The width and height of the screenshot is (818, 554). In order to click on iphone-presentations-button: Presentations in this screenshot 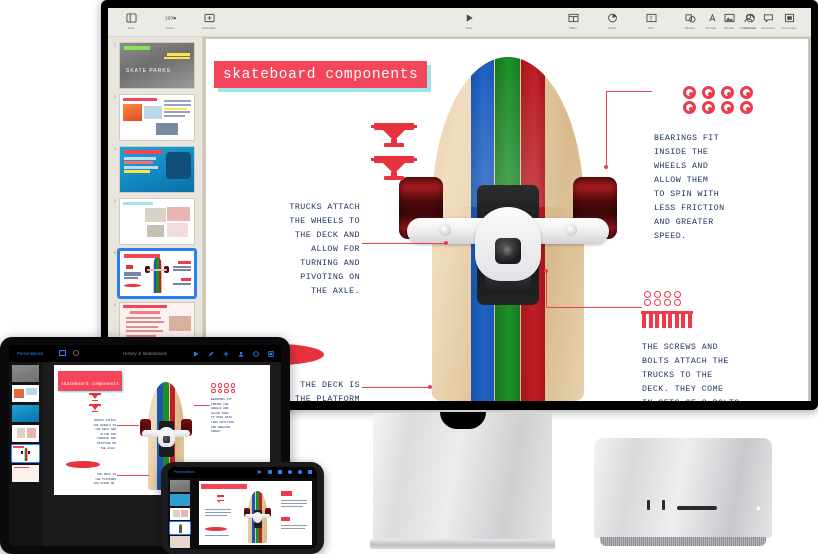, I will do `click(184, 472)`.